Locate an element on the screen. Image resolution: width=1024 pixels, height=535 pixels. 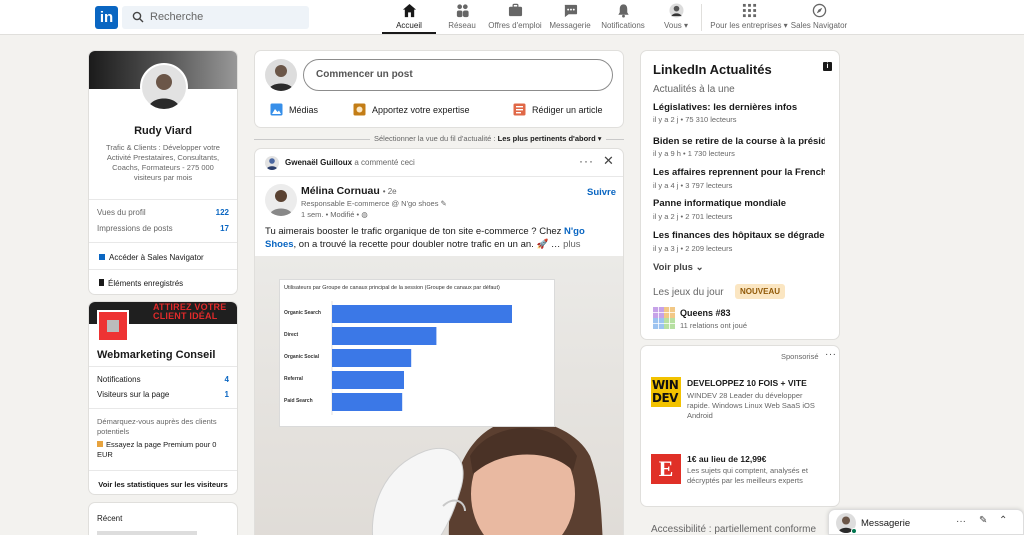
nav-jobs: Offres d'emploi is located at coordinates (515, 18).